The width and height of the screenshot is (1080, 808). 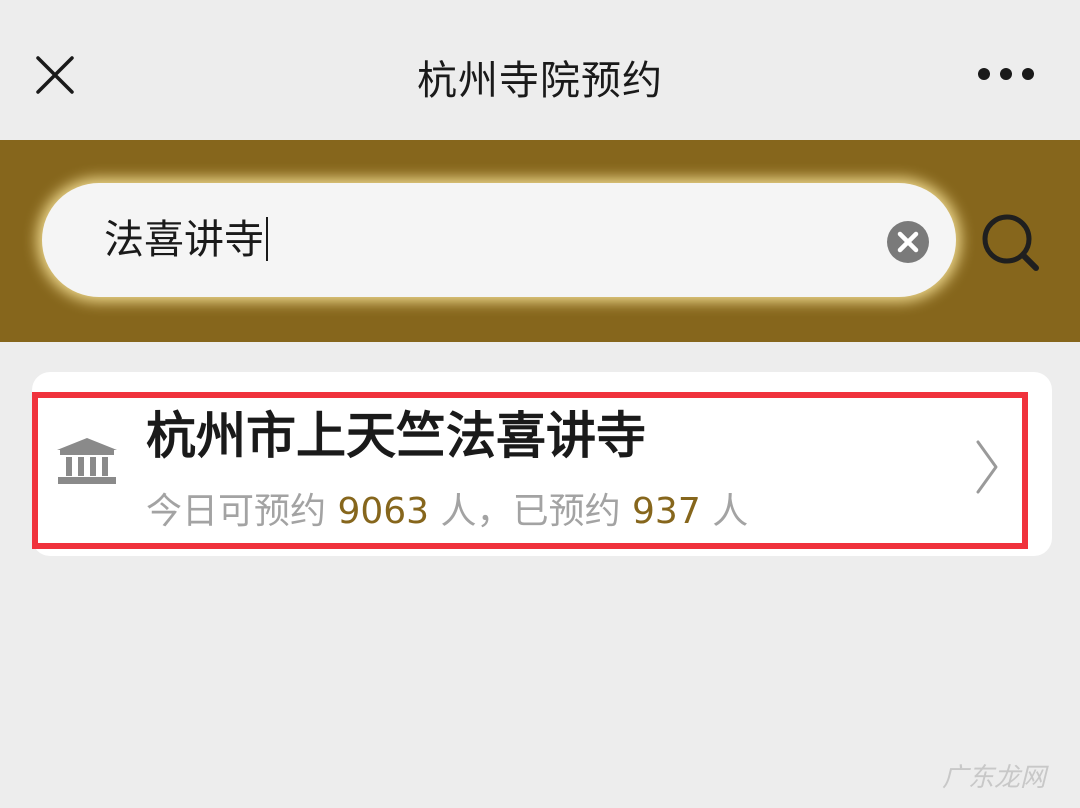 What do you see at coordinates (994, 778) in the screenshot?
I see `watermark: 广东龙网` at bounding box center [994, 778].